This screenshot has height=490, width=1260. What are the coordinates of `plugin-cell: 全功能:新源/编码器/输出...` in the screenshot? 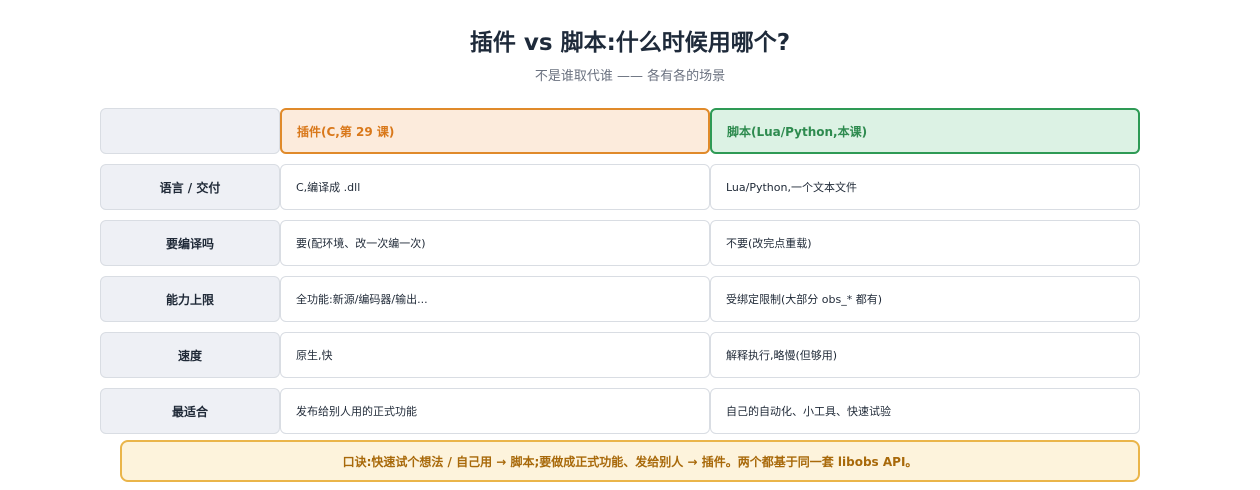 It's located at (495, 299).